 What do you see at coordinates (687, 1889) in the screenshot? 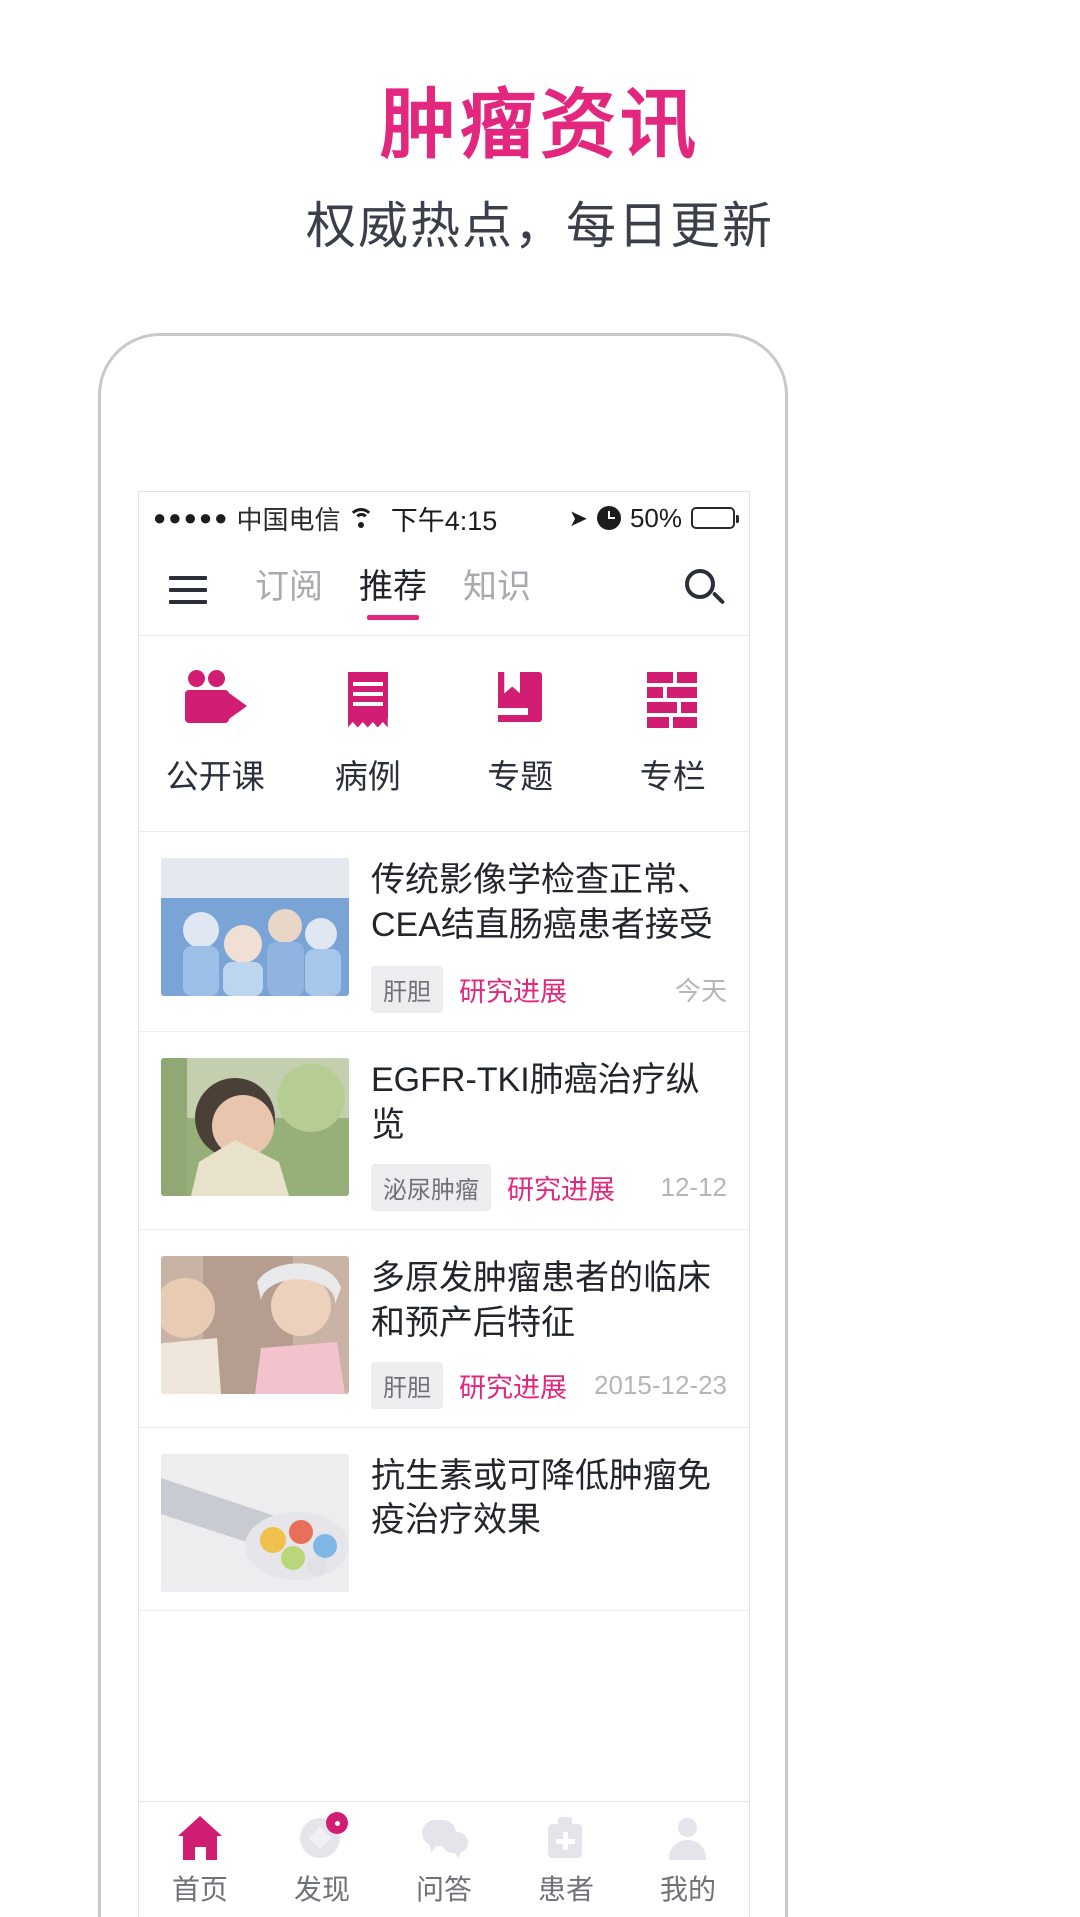
I see `tabbar-label: 我的` at bounding box center [687, 1889].